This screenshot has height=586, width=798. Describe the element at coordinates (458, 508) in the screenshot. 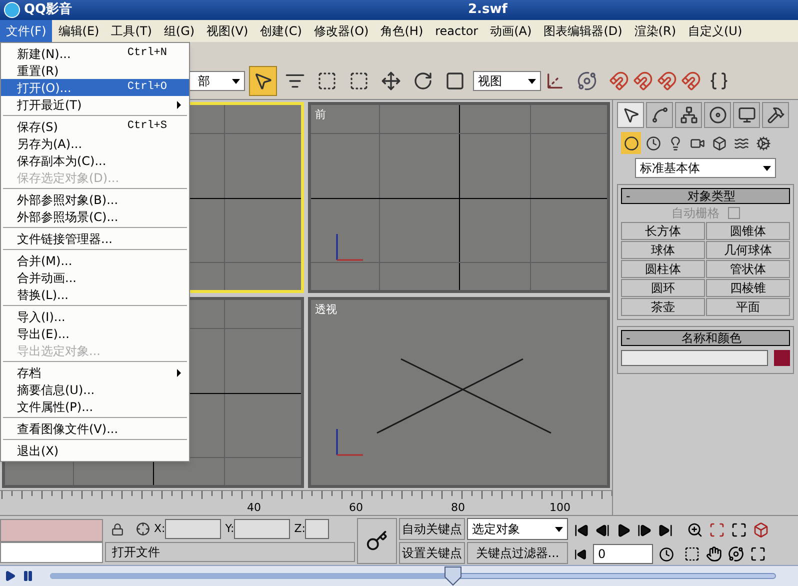

I see `ruler-label: 80` at that location.